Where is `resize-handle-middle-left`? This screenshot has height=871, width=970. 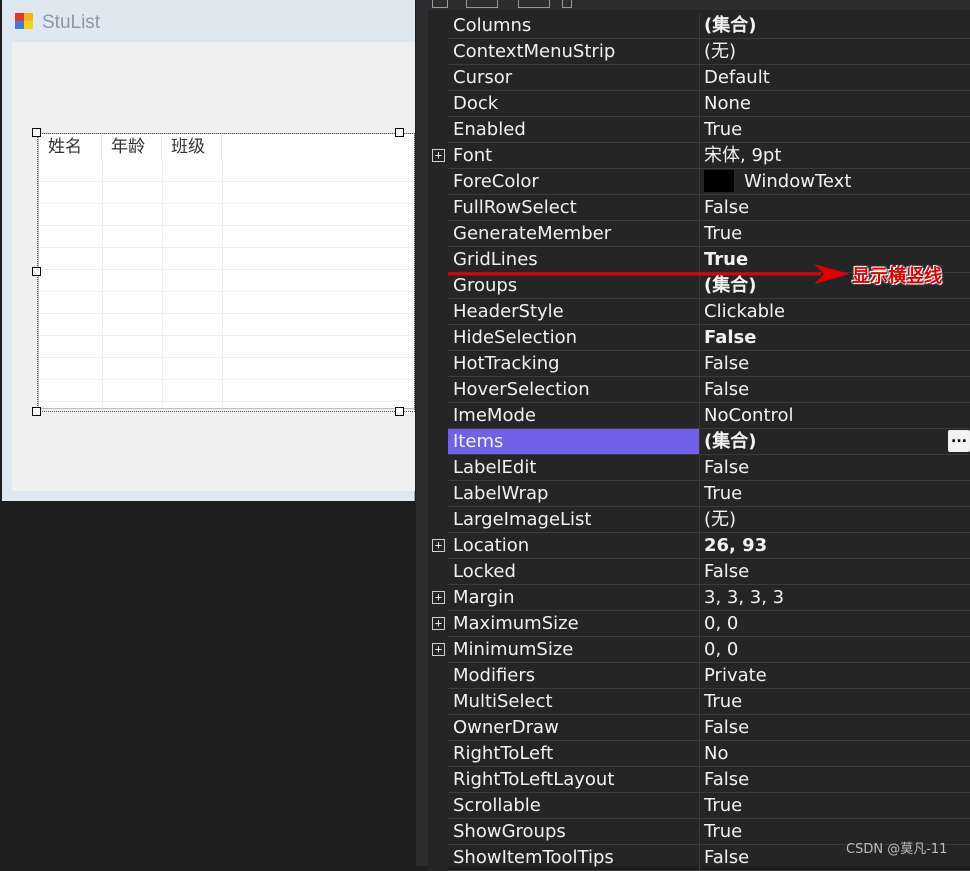 resize-handle-middle-left is located at coordinates (36, 271).